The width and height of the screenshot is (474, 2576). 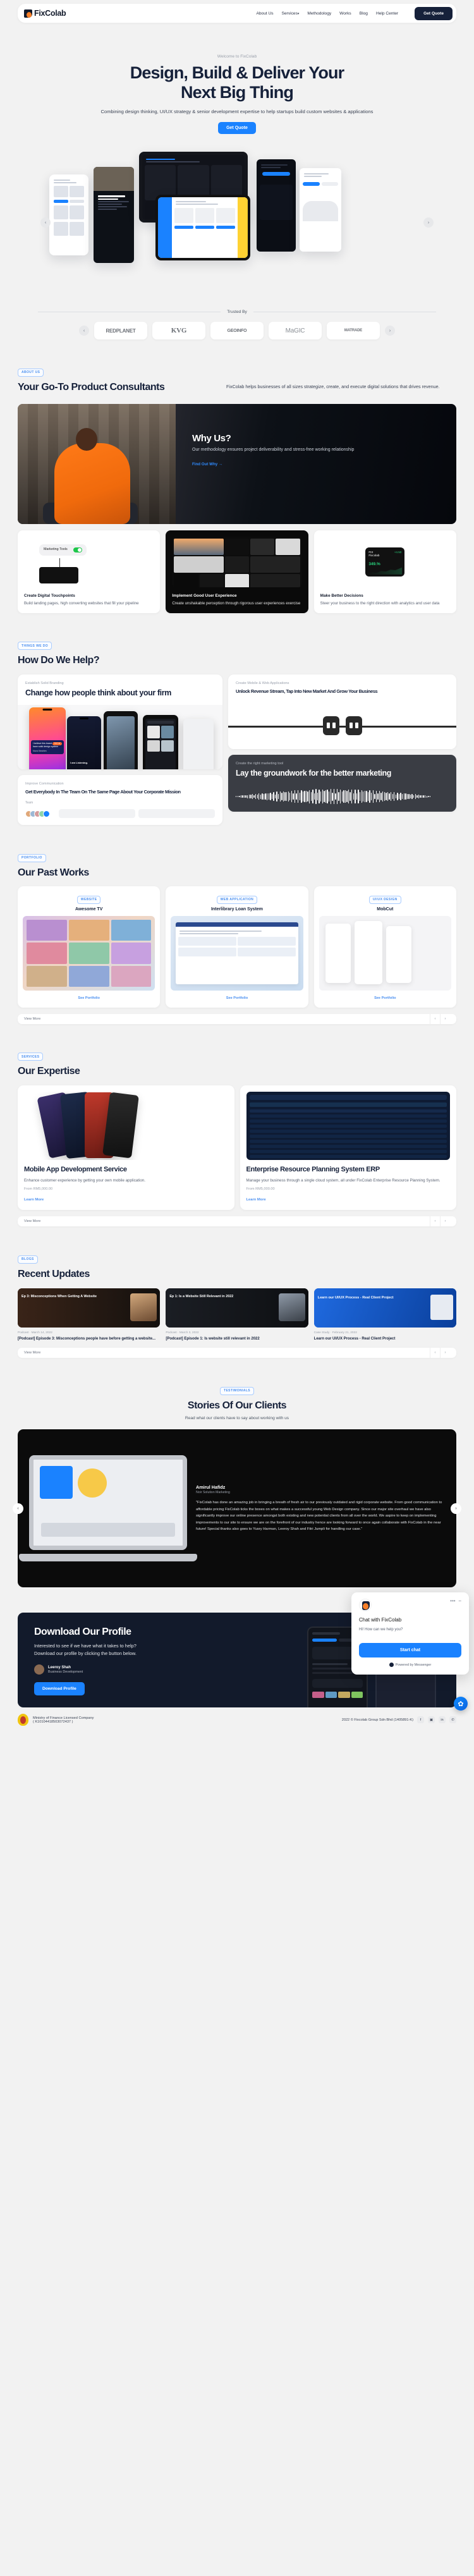 What do you see at coordinates (421, 1720) in the screenshot?
I see `facebook-icon: f` at bounding box center [421, 1720].